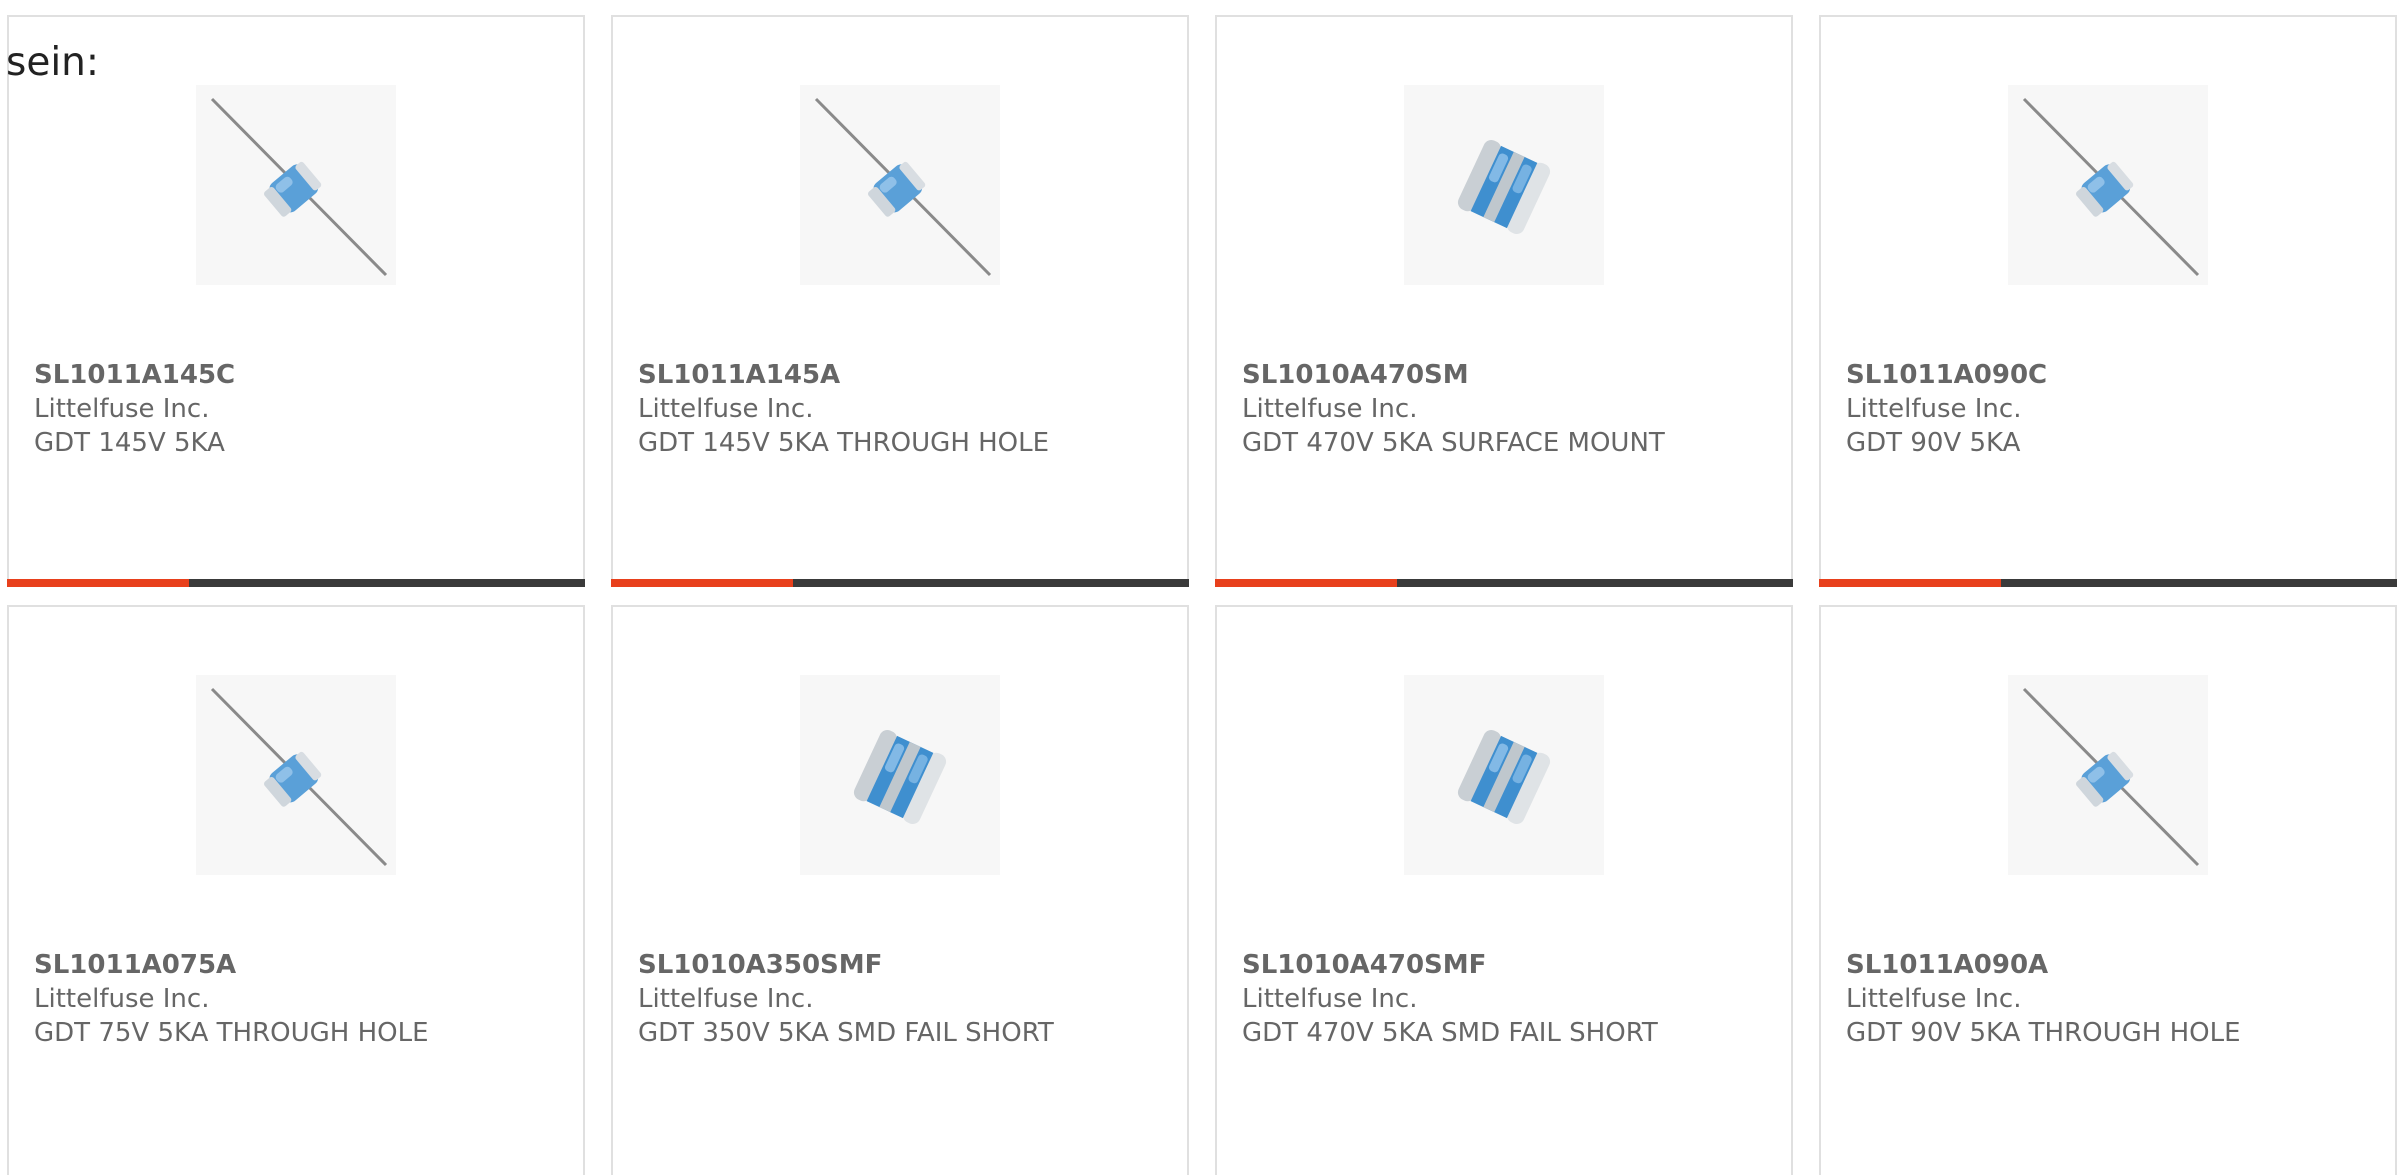 The width and height of the screenshot is (2400, 1175). Describe the element at coordinates (1933, 443) in the screenshot. I see `description: GDT 90V 5KA` at that location.